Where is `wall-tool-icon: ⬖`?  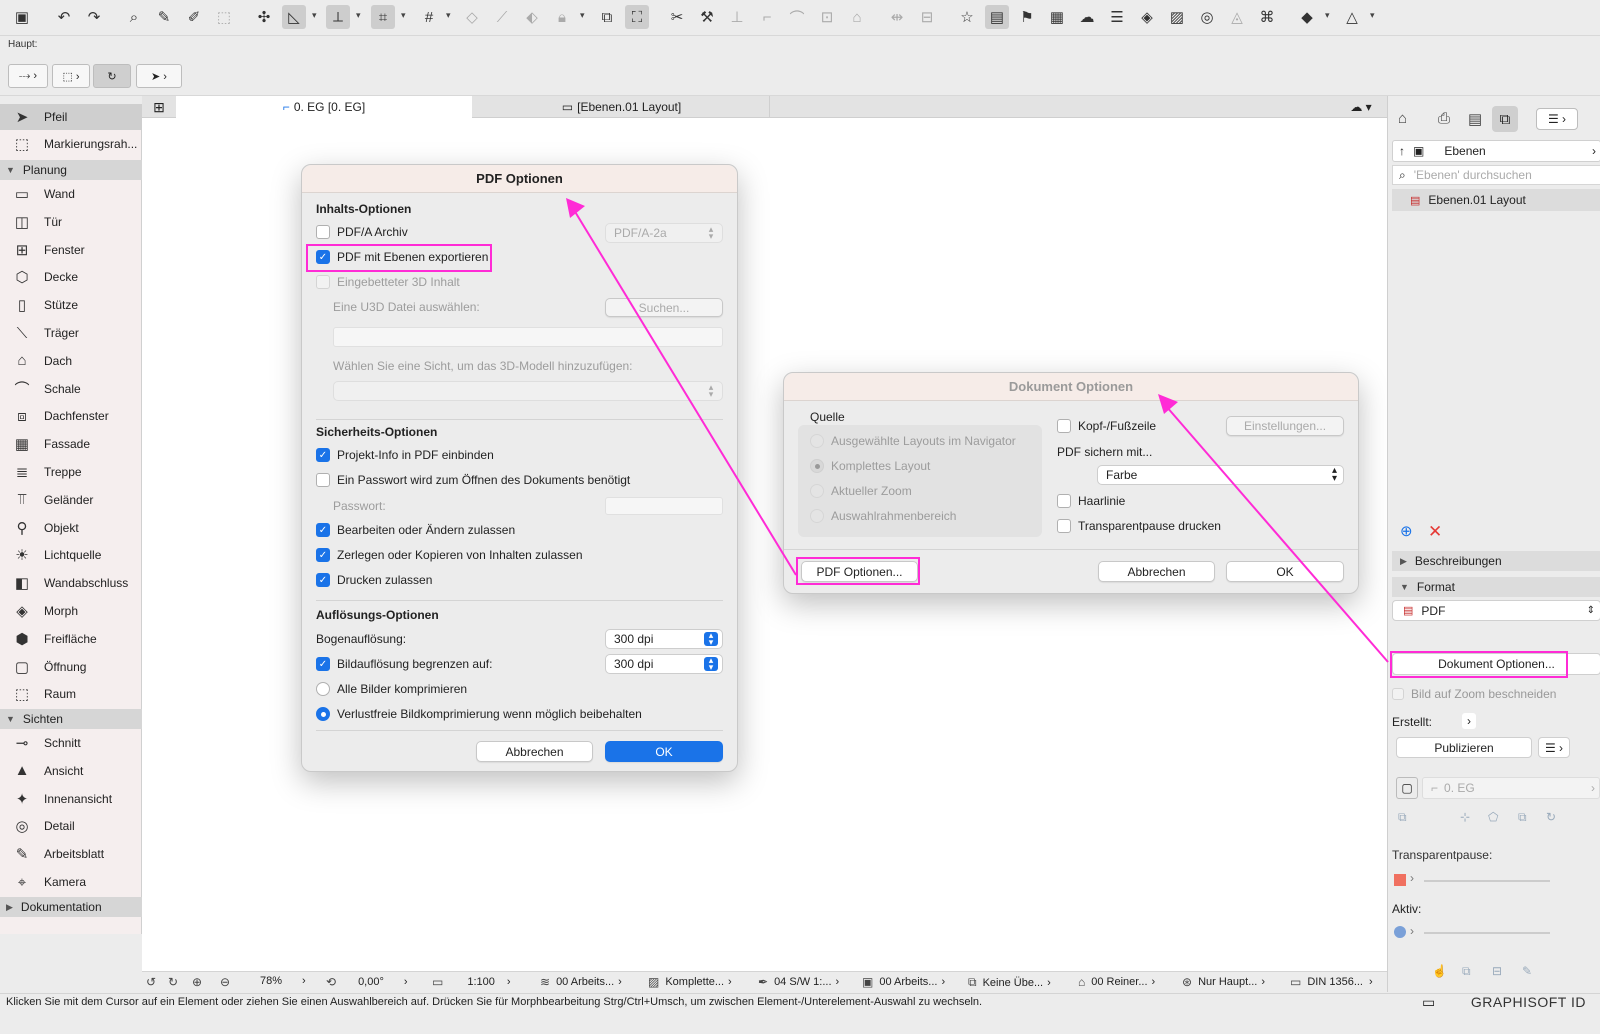 wall-tool-icon: ⬖ is located at coordinates (532, 17).